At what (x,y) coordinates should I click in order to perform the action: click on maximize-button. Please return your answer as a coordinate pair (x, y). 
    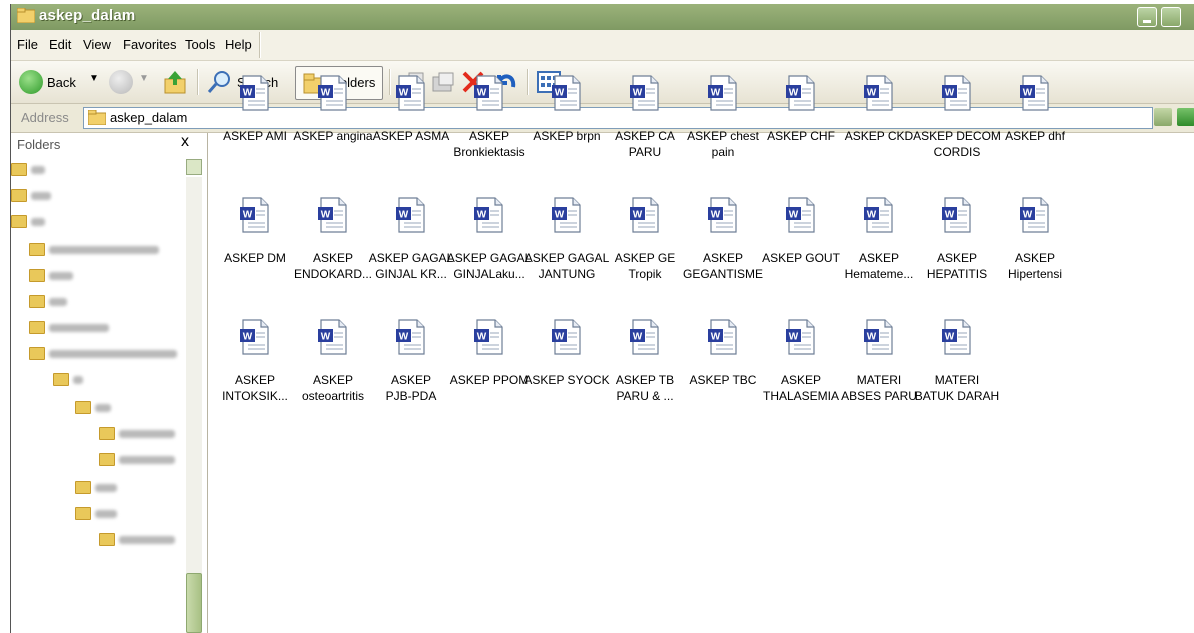
    Looking at the image, I should click on (1171, 17).